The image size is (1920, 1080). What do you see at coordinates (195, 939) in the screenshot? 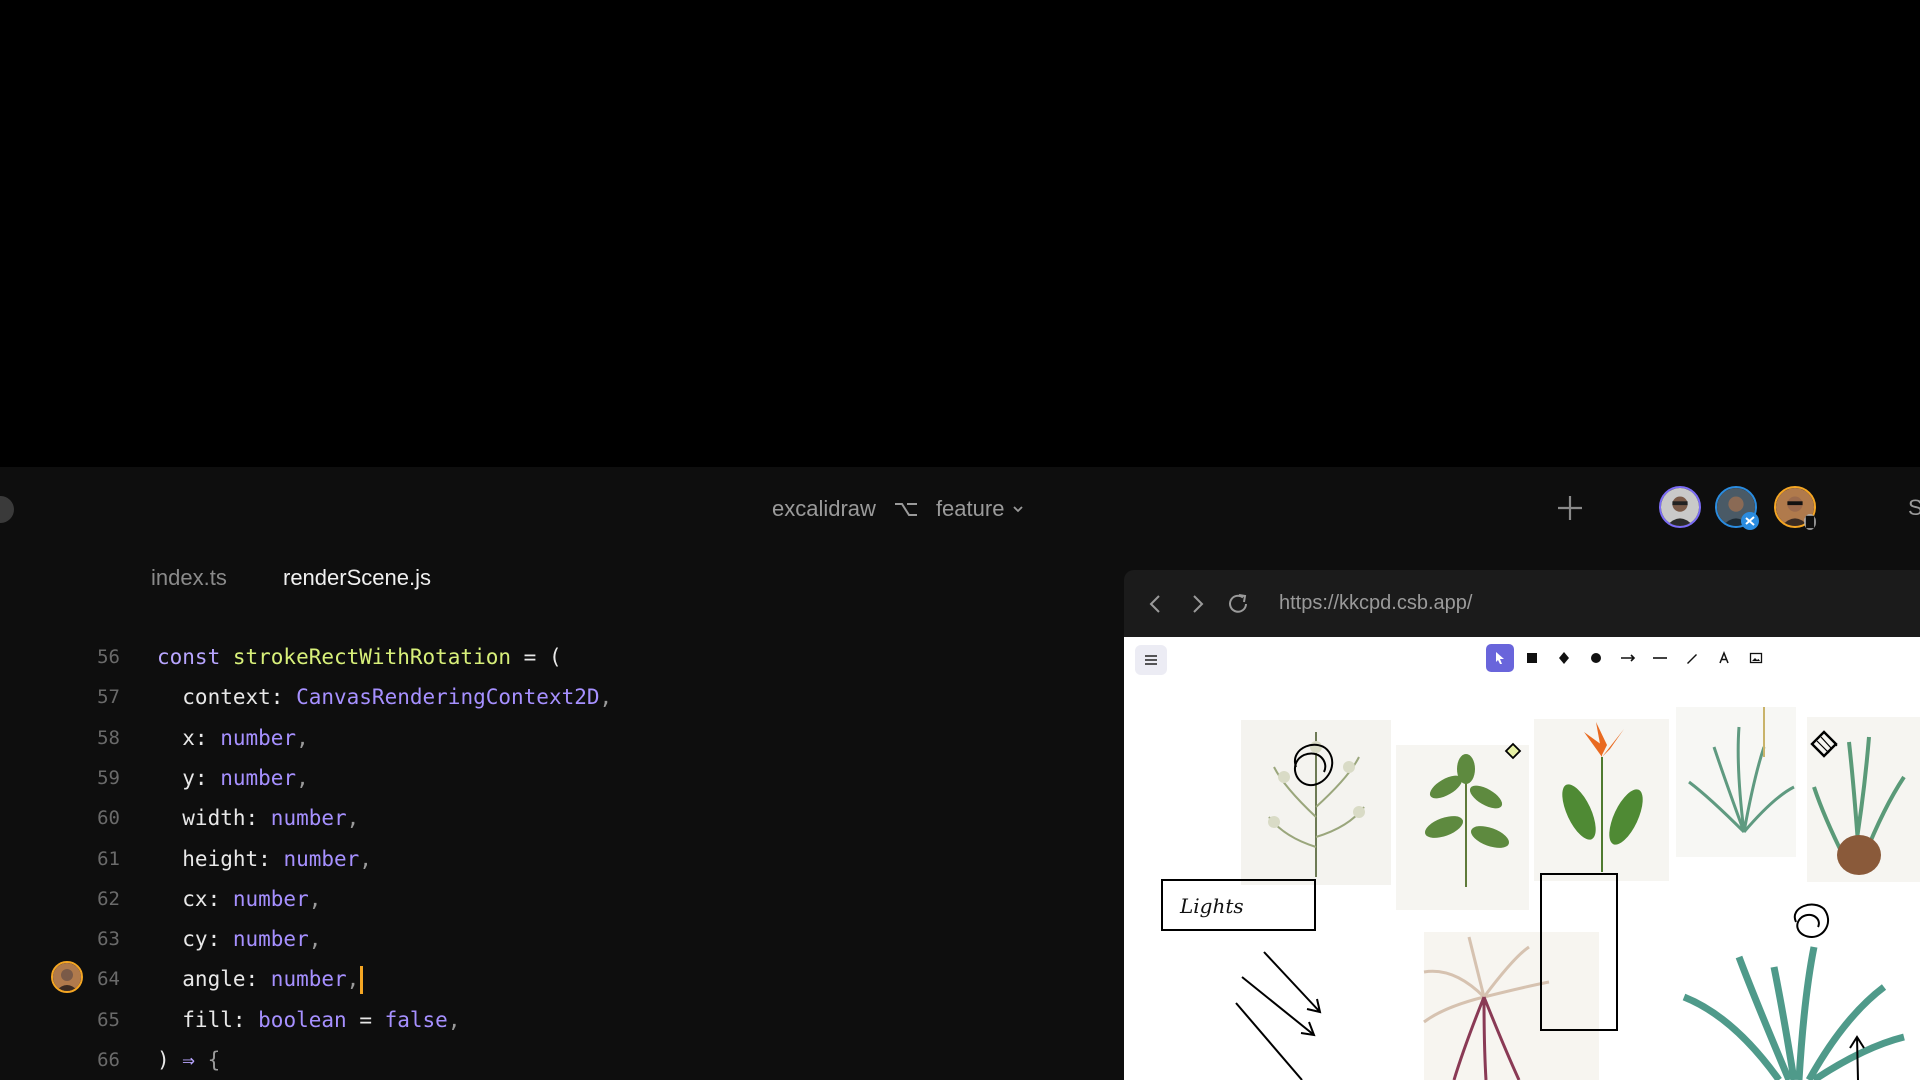
I see `code-token: cy:` at bounding box center [195, 939].